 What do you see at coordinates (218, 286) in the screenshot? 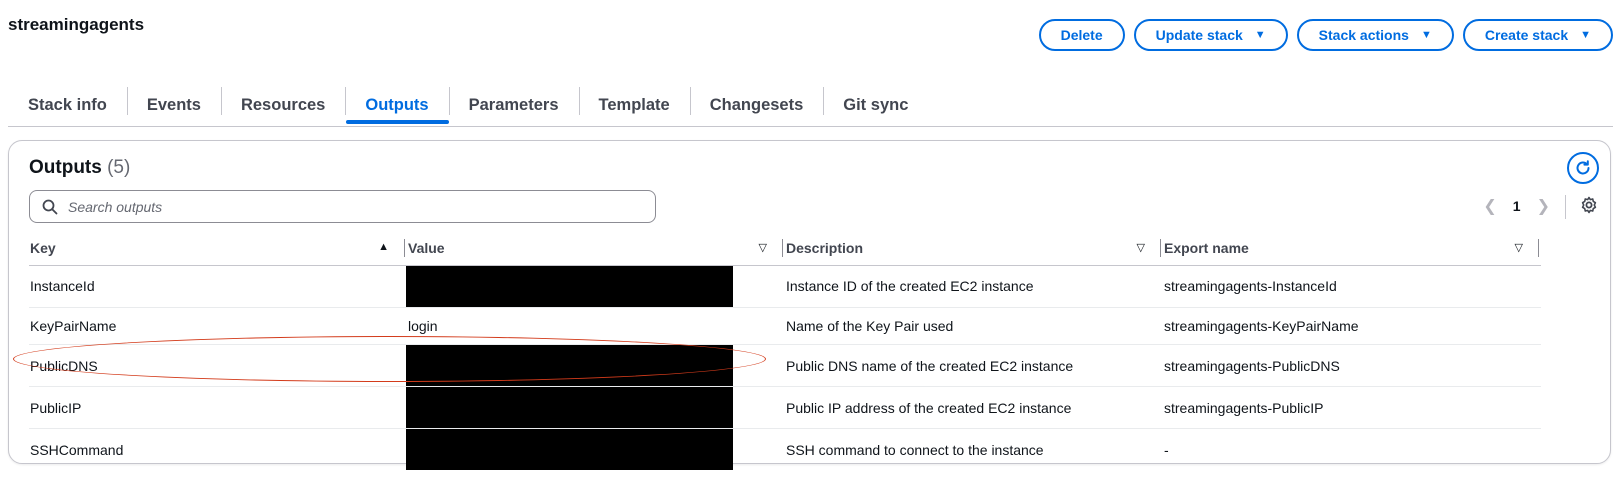
I see `cell-key: InstanceId` at bounding box center [218, 286].